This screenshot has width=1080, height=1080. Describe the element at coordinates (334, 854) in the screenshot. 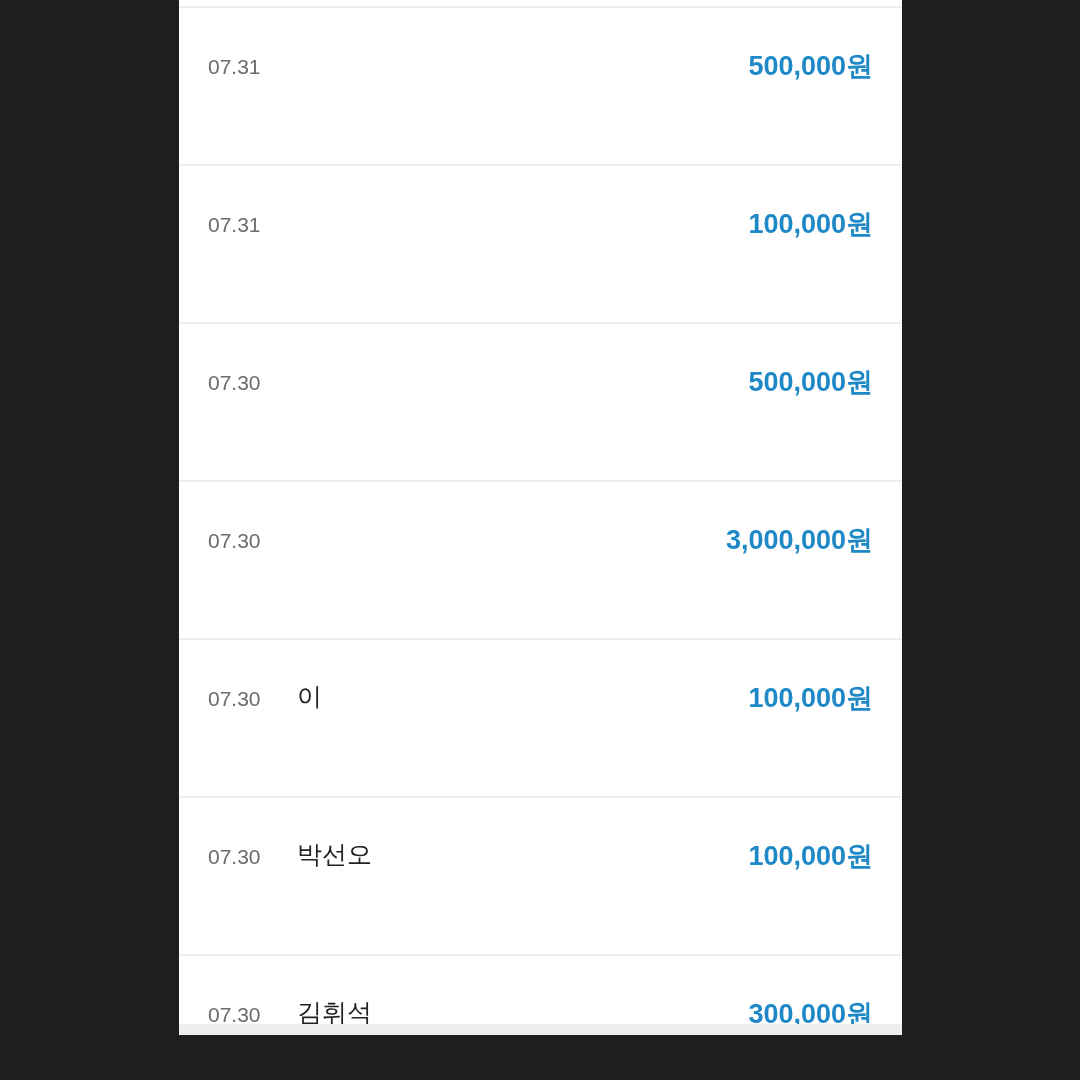

I see `sender-name: 박선오` at that location.